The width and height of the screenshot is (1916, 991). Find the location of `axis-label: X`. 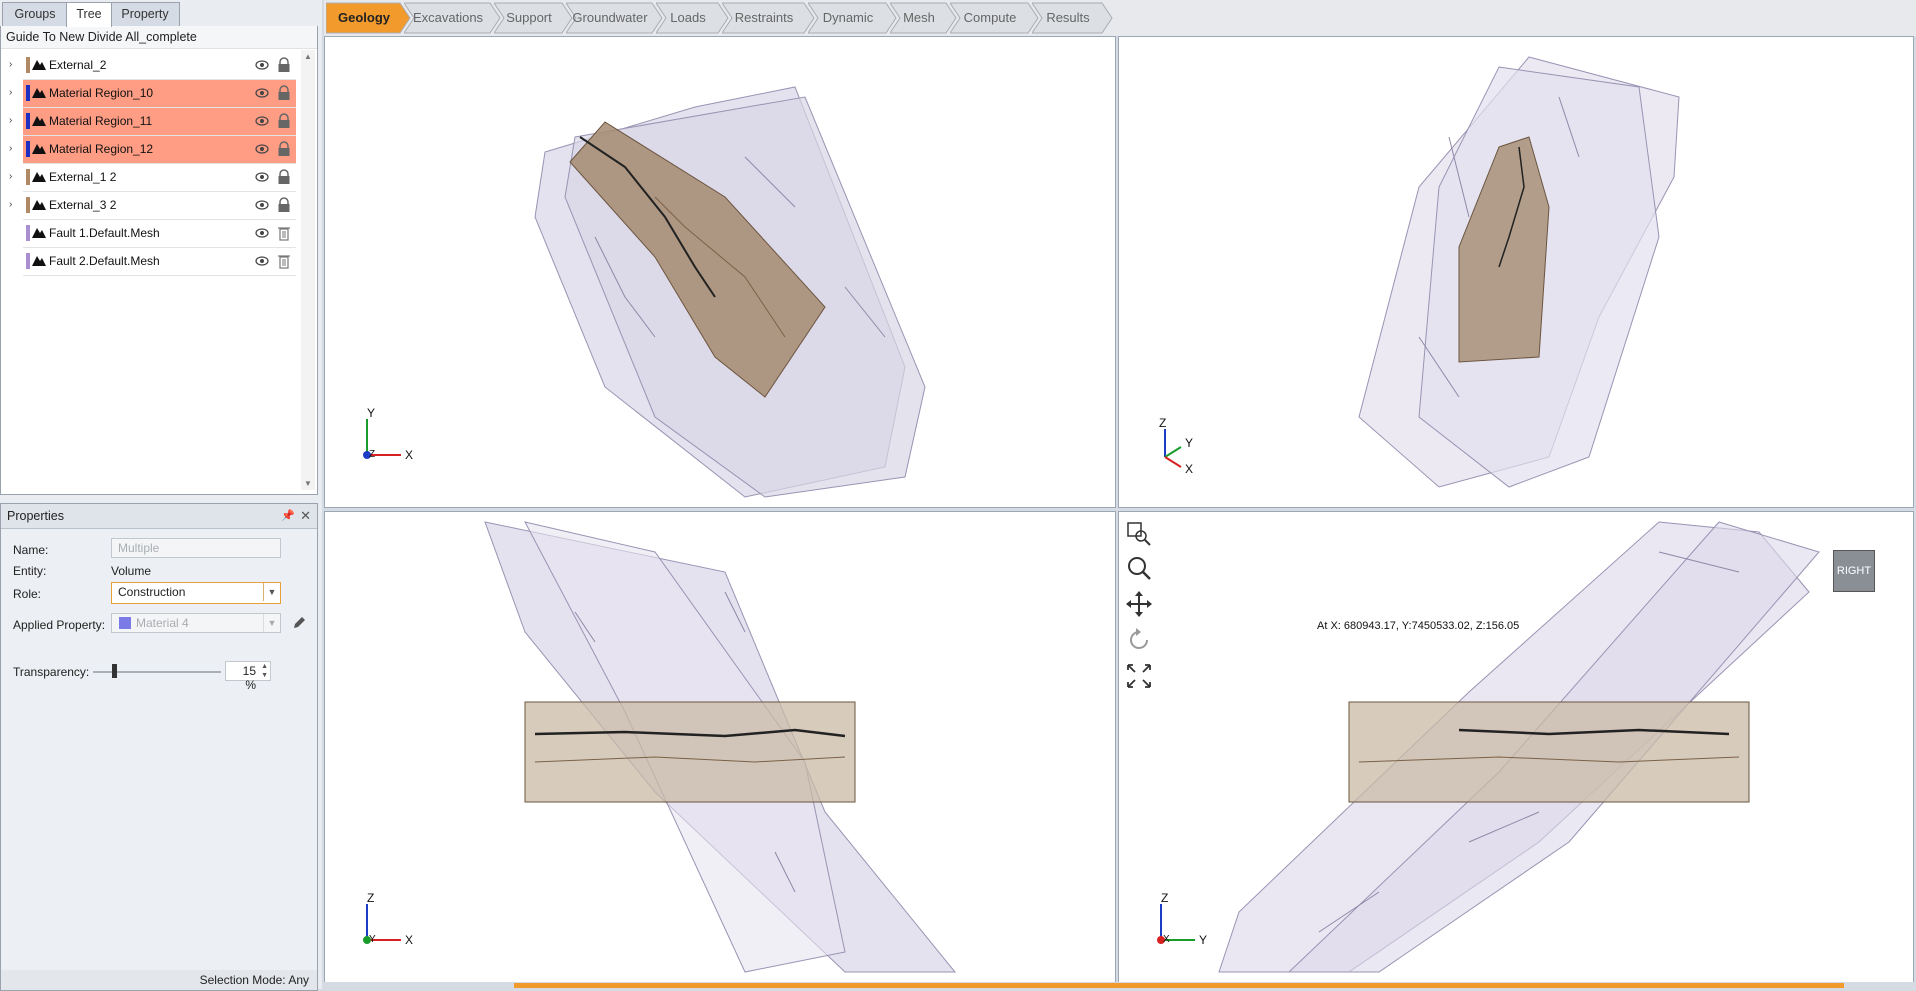

axis-label: X is located at coordinates (1189, 469).